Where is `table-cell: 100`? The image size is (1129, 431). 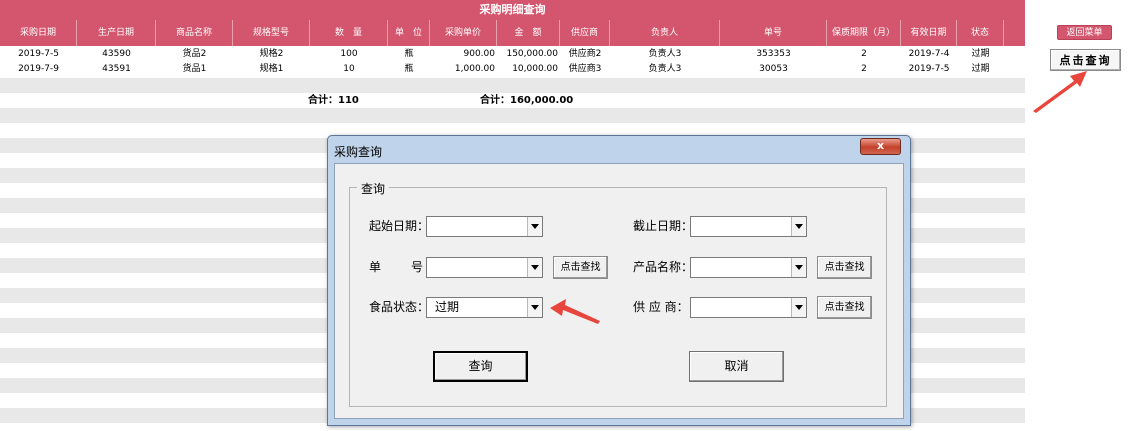
table-cell: 100 is located at coordinates (349, 54).